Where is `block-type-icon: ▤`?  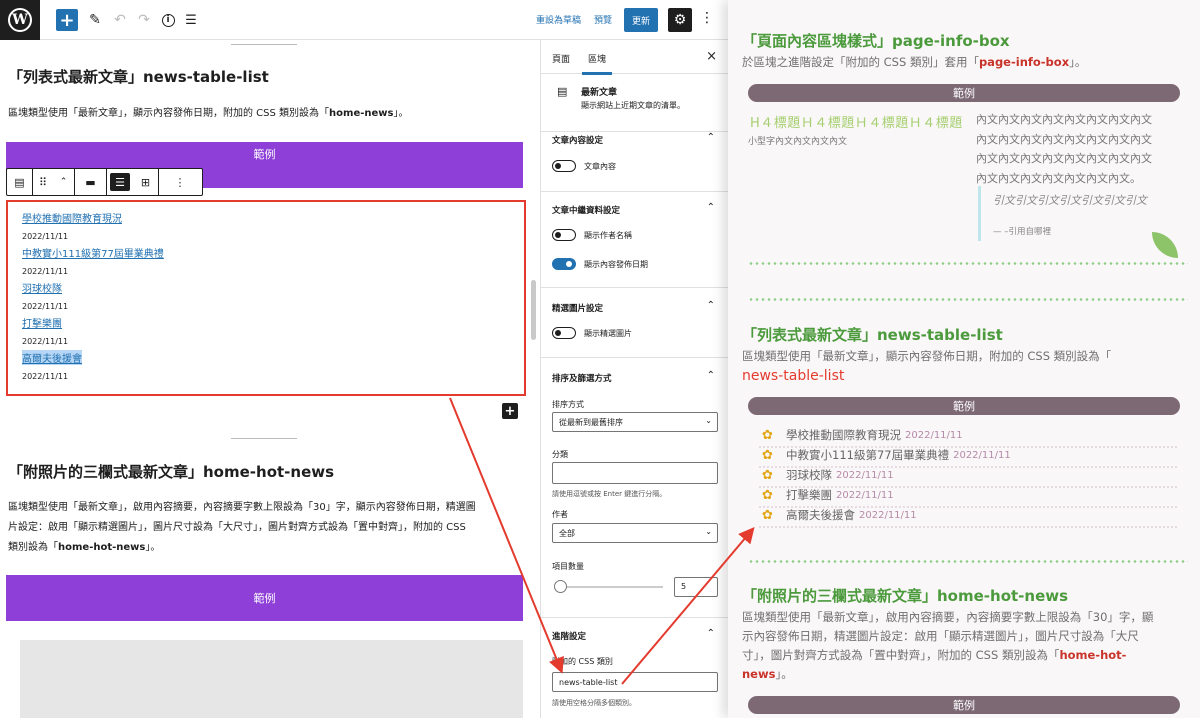
block-type-icon: ▤ is located at coordinates (20, 182).